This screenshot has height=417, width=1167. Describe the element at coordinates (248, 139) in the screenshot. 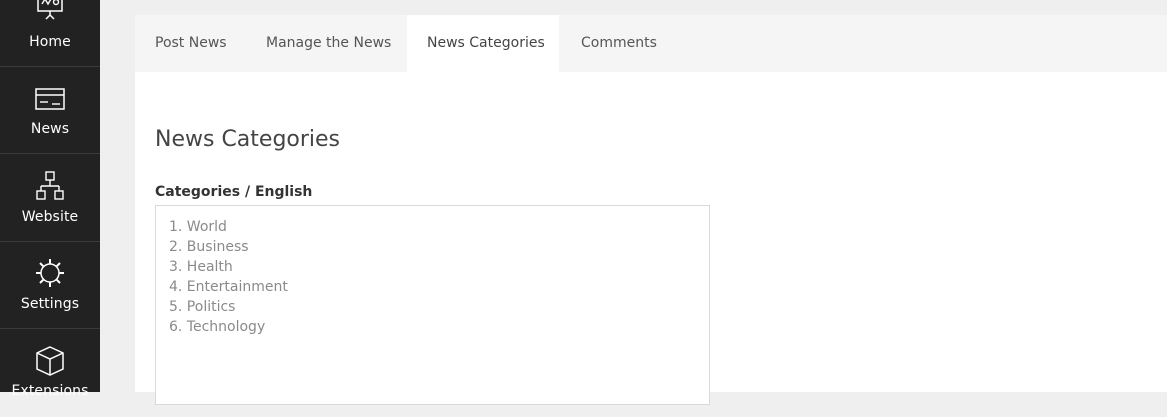

I see `page-title: News Categories` at that location.